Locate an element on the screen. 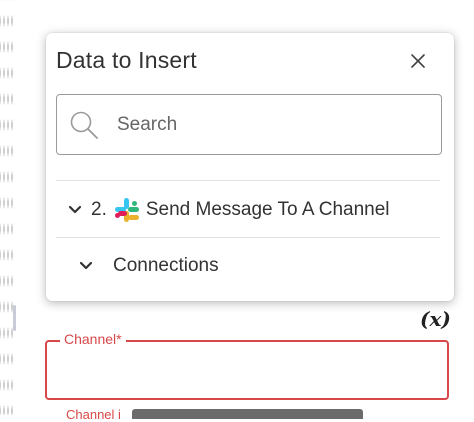 This screenshot has width=474, height=422. popup-title: Data to Insert is located at coordinates (126, 60).